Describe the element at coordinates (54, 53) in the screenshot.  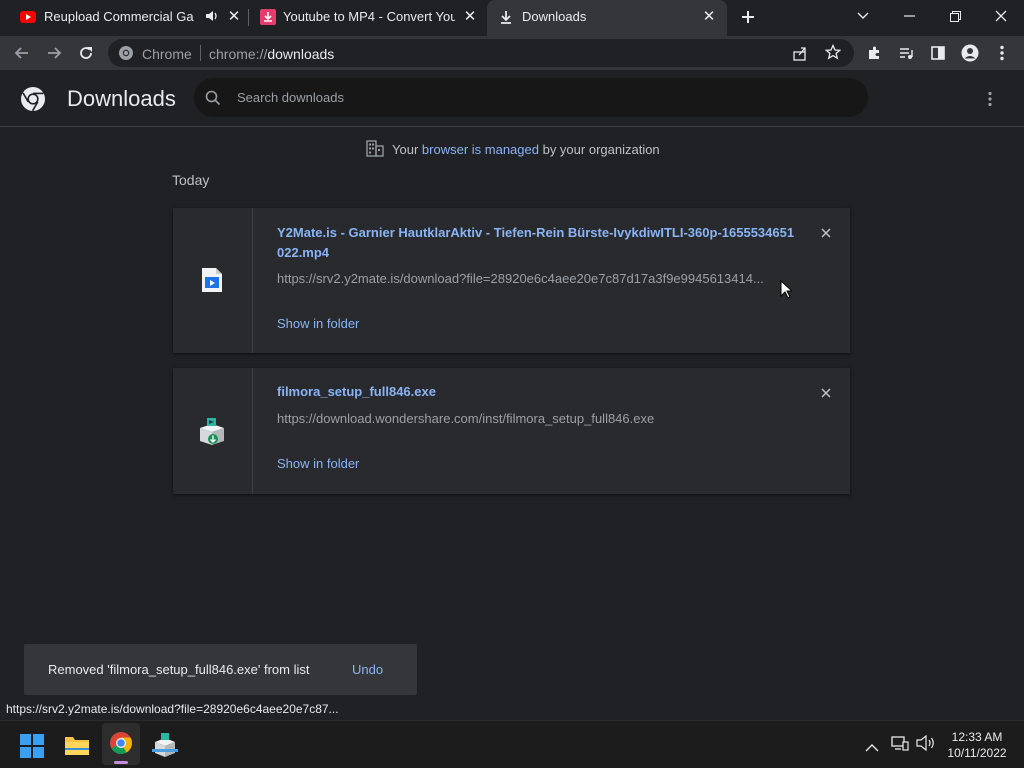
I see `forward-icon` at that location.